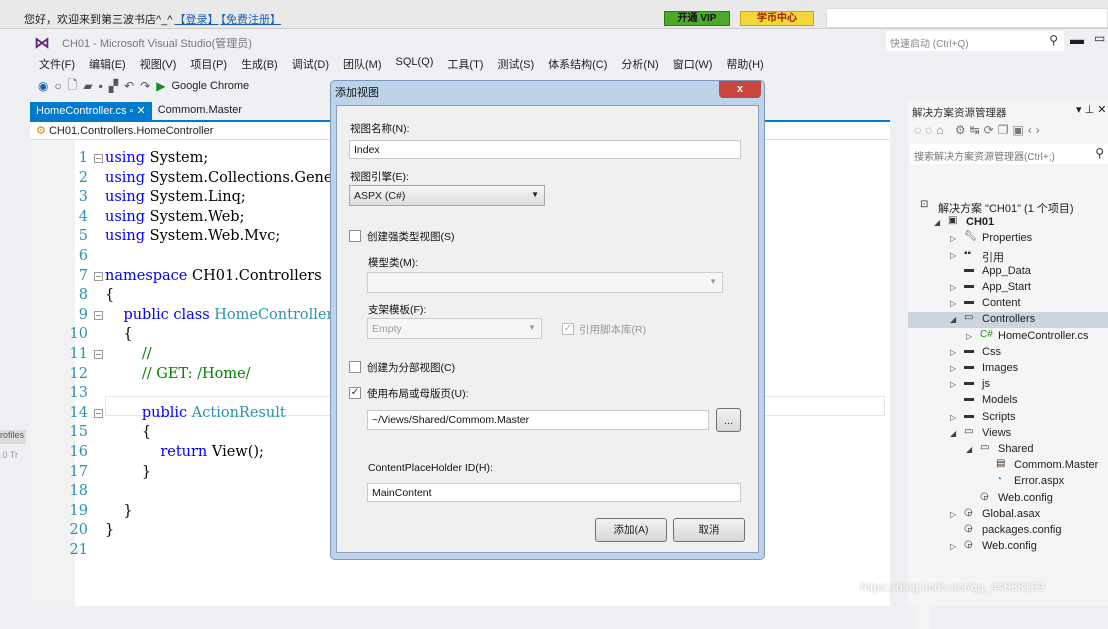 The width and height of the screenshot is (1108, 629). I want to click on back-icon: ◉, so click(43, 86).